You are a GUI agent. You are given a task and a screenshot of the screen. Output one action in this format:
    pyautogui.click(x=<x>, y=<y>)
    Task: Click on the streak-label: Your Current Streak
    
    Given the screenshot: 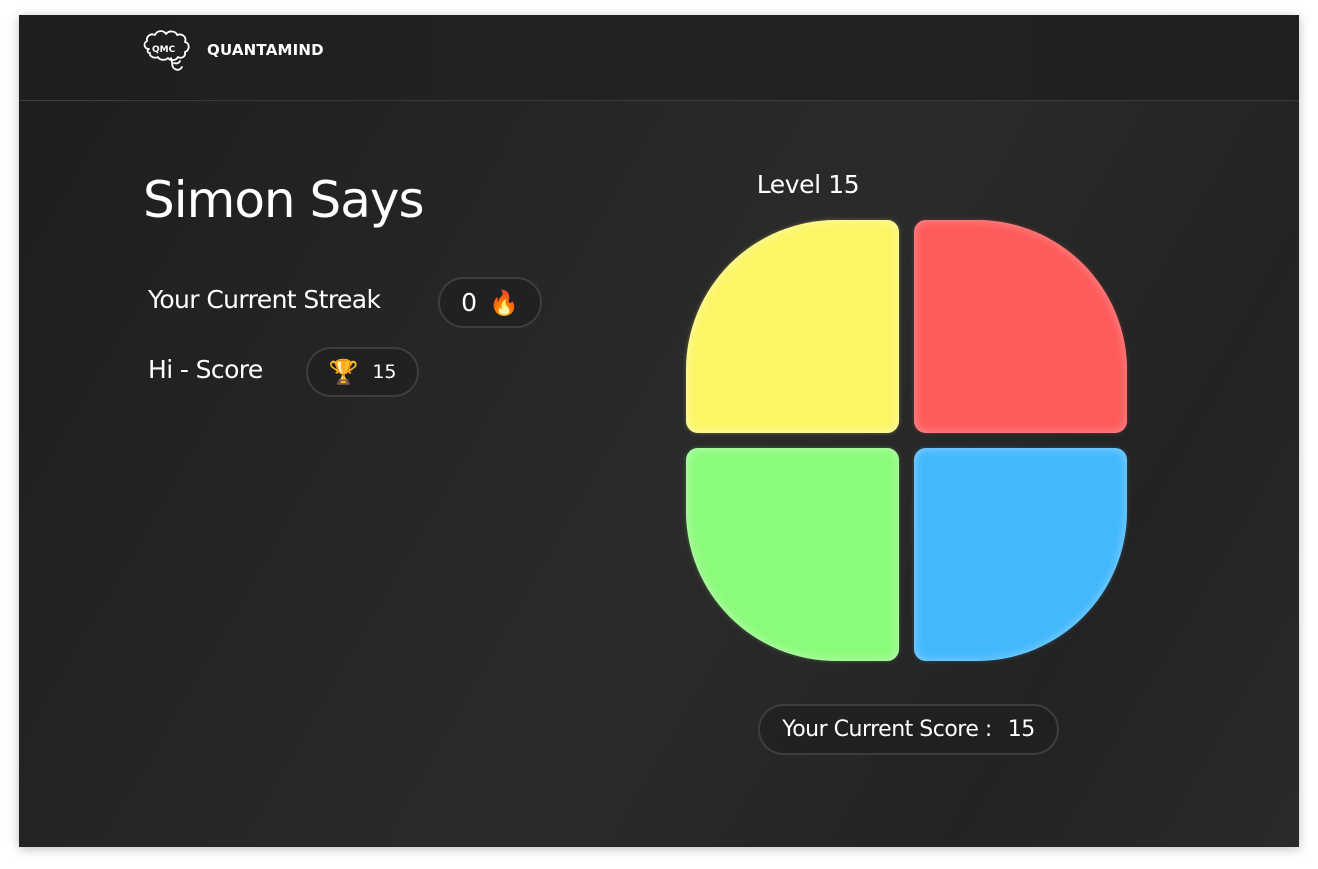 What is the action you would take?
    pyautogui.click(x=264, y=299)
    